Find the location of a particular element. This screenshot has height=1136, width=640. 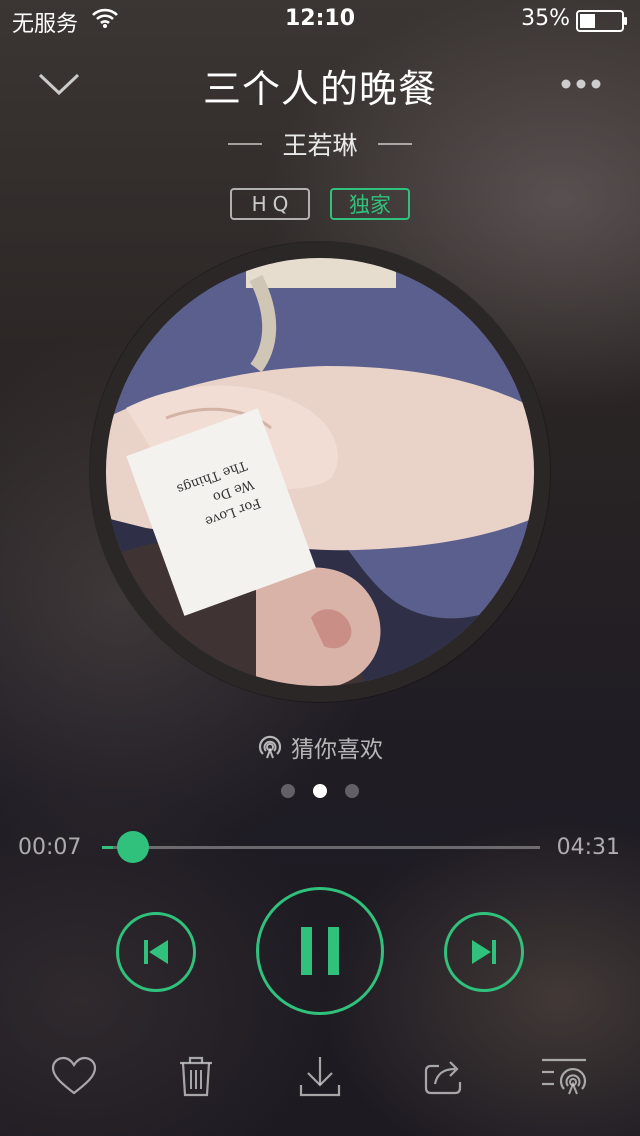

battery-percent: 35% is located at coordinates (545, 18).